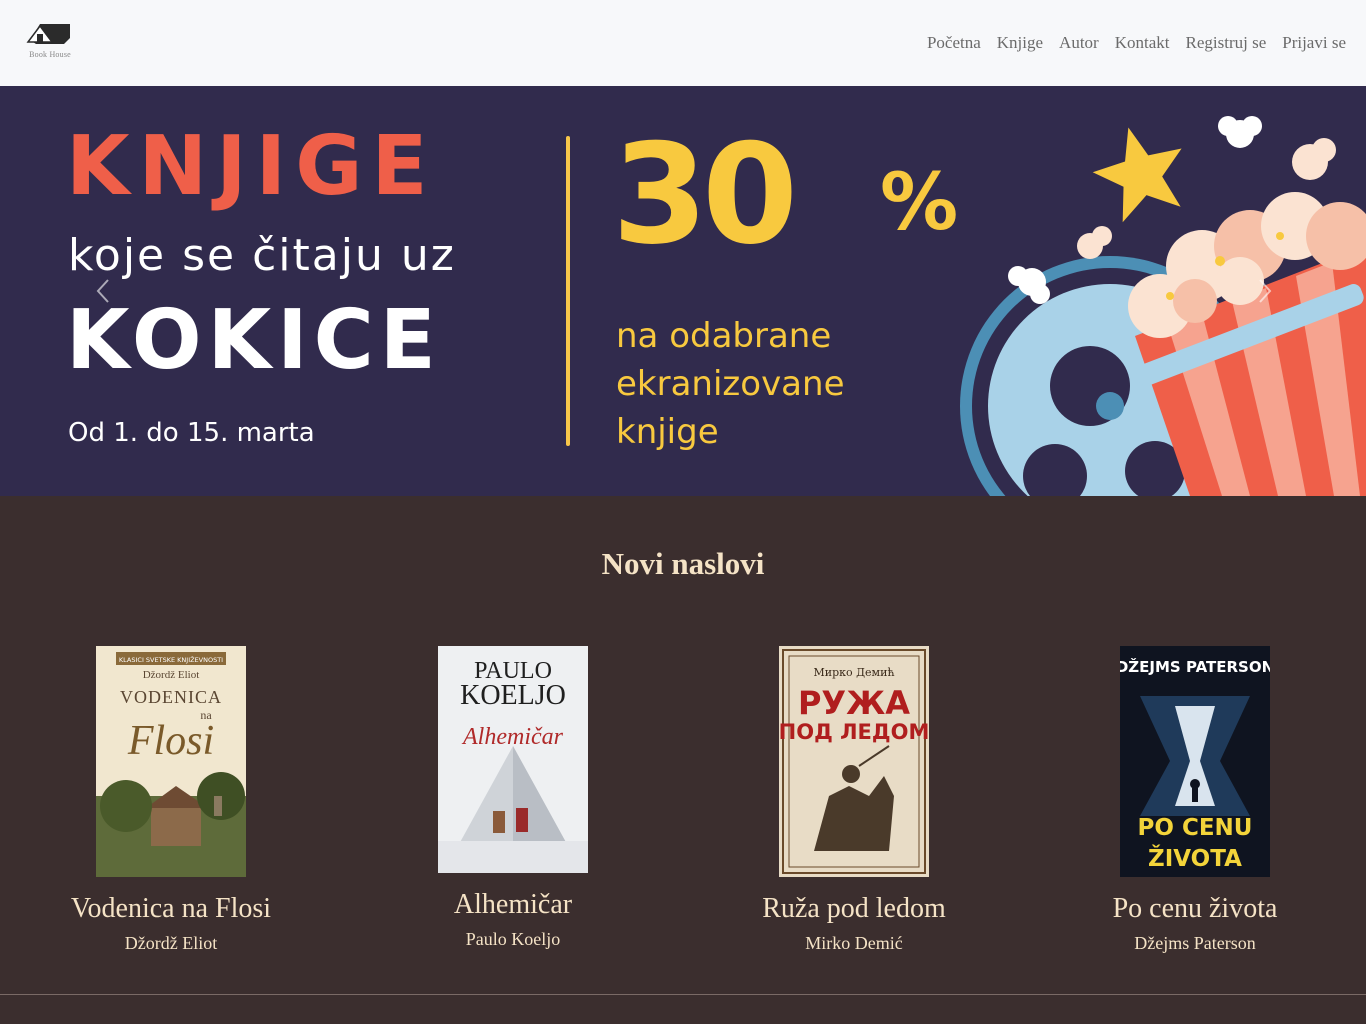 The width and height of the screenshot is (1366, 1024). I want to click on cover-series-text: KLASICI SVETSKE KNJIŽEVNOSTI, so click(171, 659).